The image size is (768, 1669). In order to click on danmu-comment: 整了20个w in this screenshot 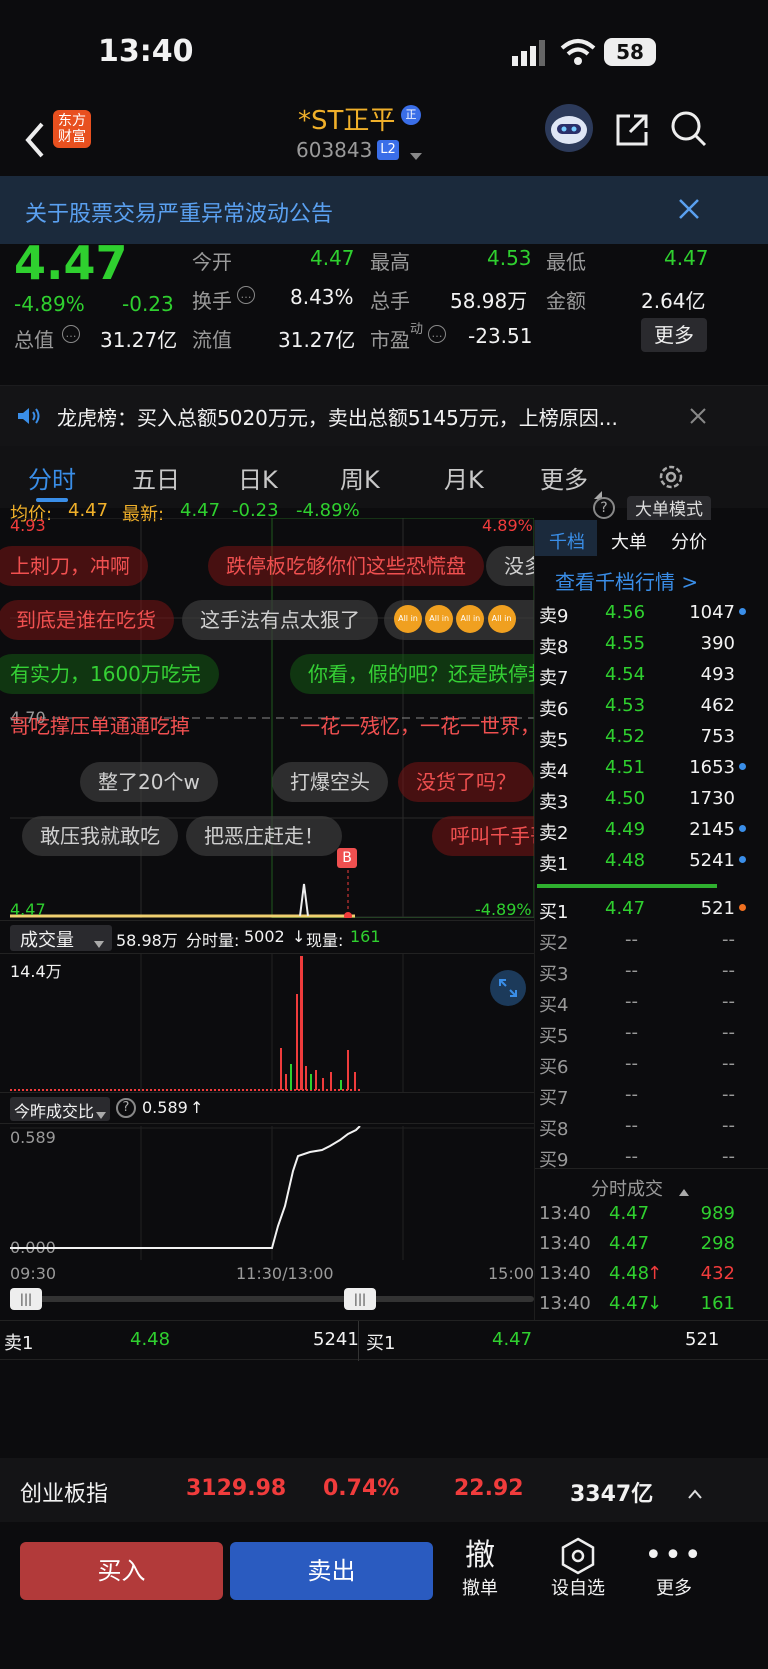, I will do `click(149, 782)`.